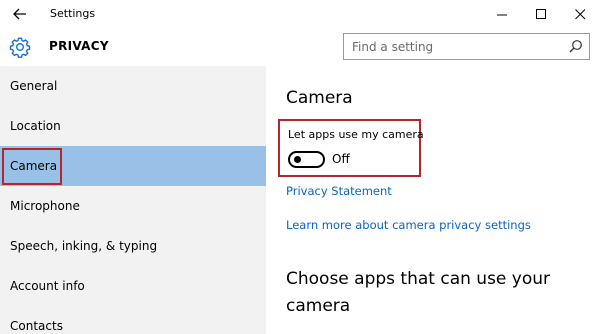 The height and width of the screenshot is (334, 600). Describe the element at coordinates (133, 86) in the screenshot. I see `sidebar-item-general: General` at that location.